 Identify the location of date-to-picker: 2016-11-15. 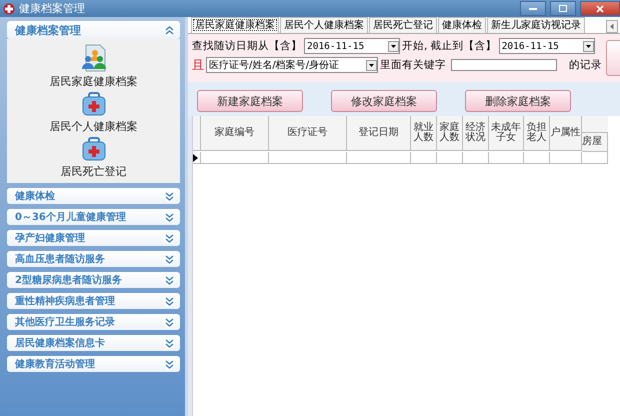
(546, 46).